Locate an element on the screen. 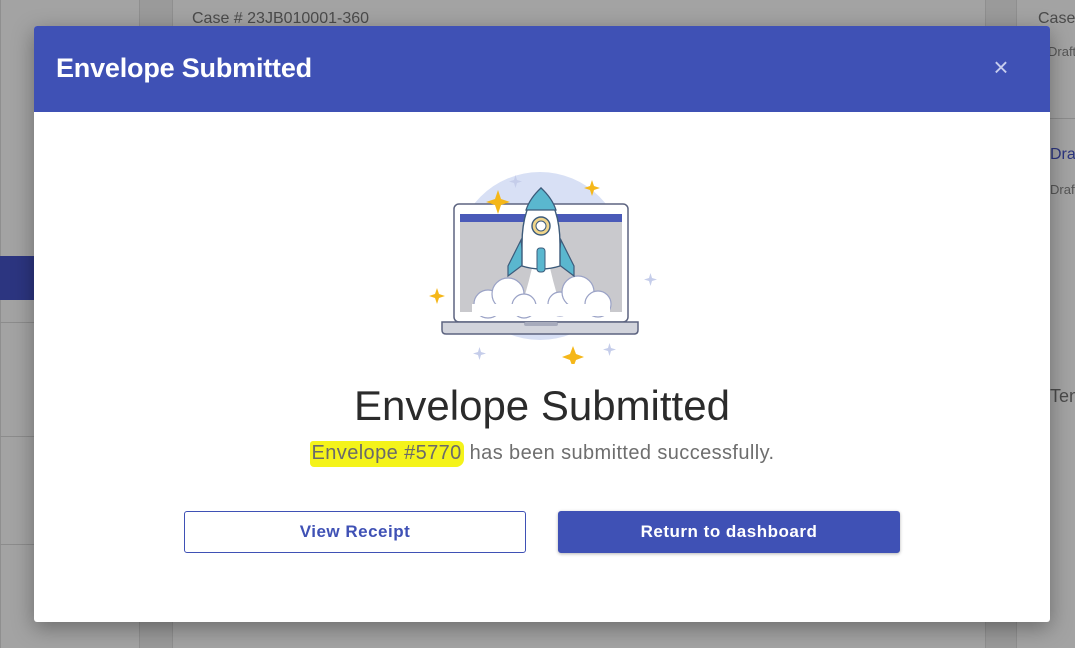 The image size is (1075, 648). return-to-dashboard-button: Return to dashboard is located at coordinates (729, 532).